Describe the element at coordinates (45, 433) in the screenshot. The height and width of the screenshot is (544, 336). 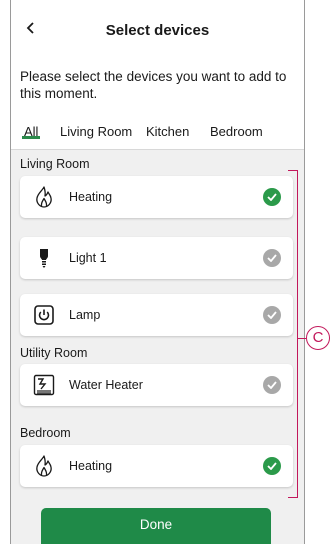
I see `section-title-bedroom: Bedroom` at that location.